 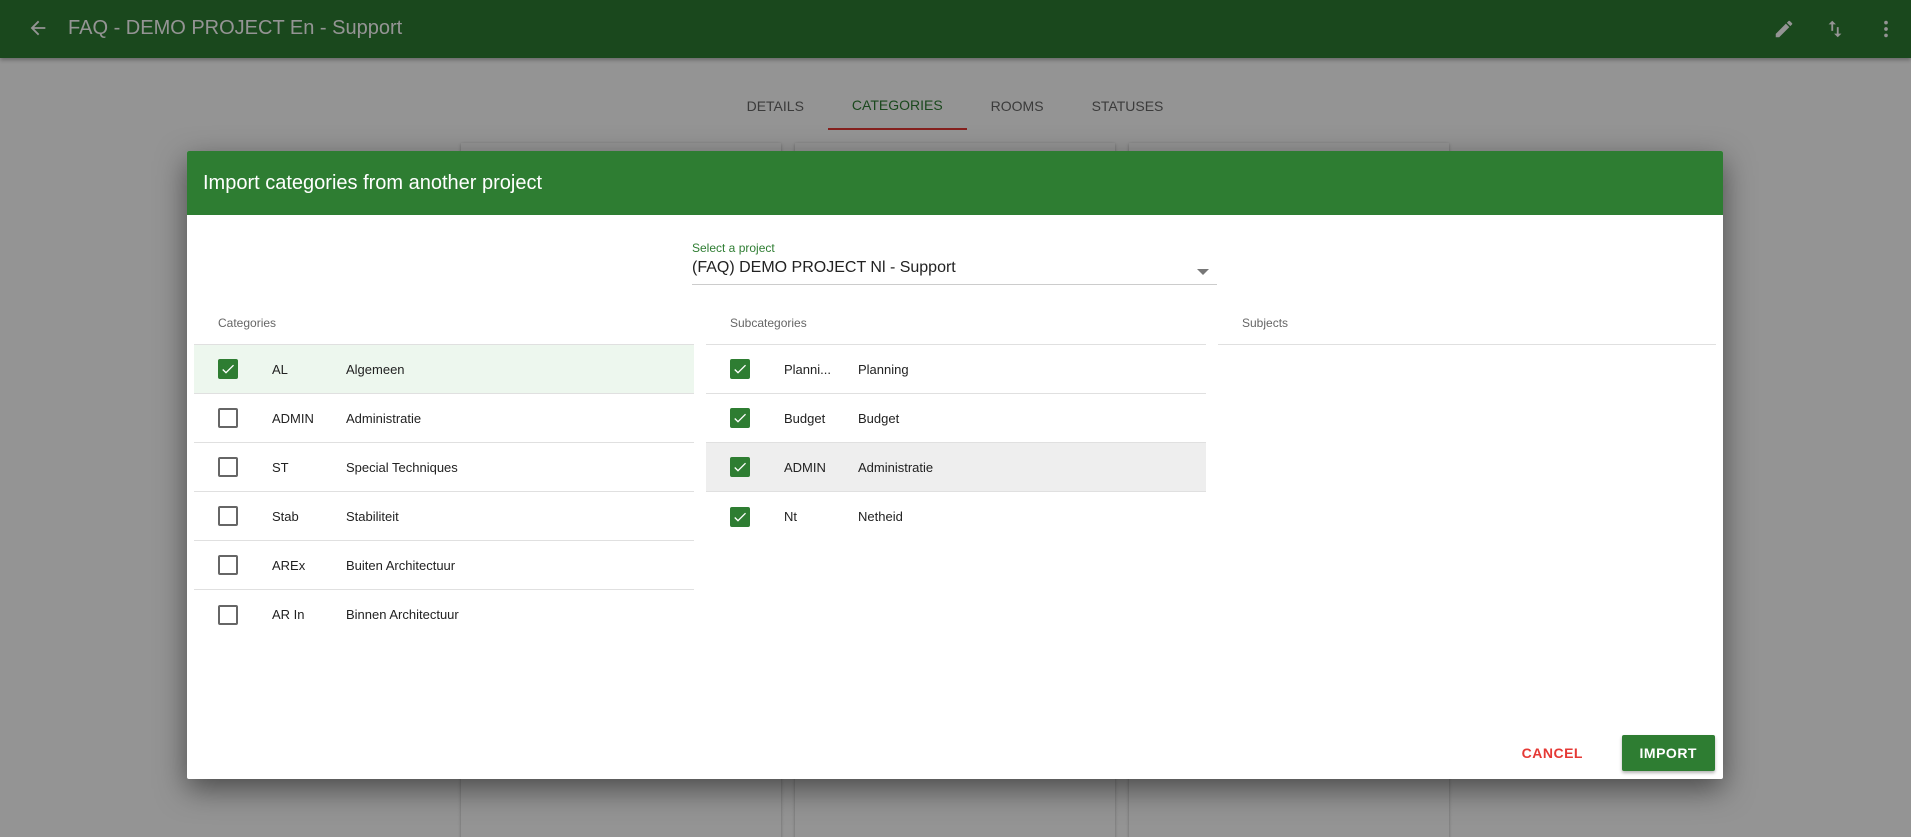 What do you see at coordinates (285, 516) in the screenshot?
I see `category-code: Stab` at bounding box center [285, 516].